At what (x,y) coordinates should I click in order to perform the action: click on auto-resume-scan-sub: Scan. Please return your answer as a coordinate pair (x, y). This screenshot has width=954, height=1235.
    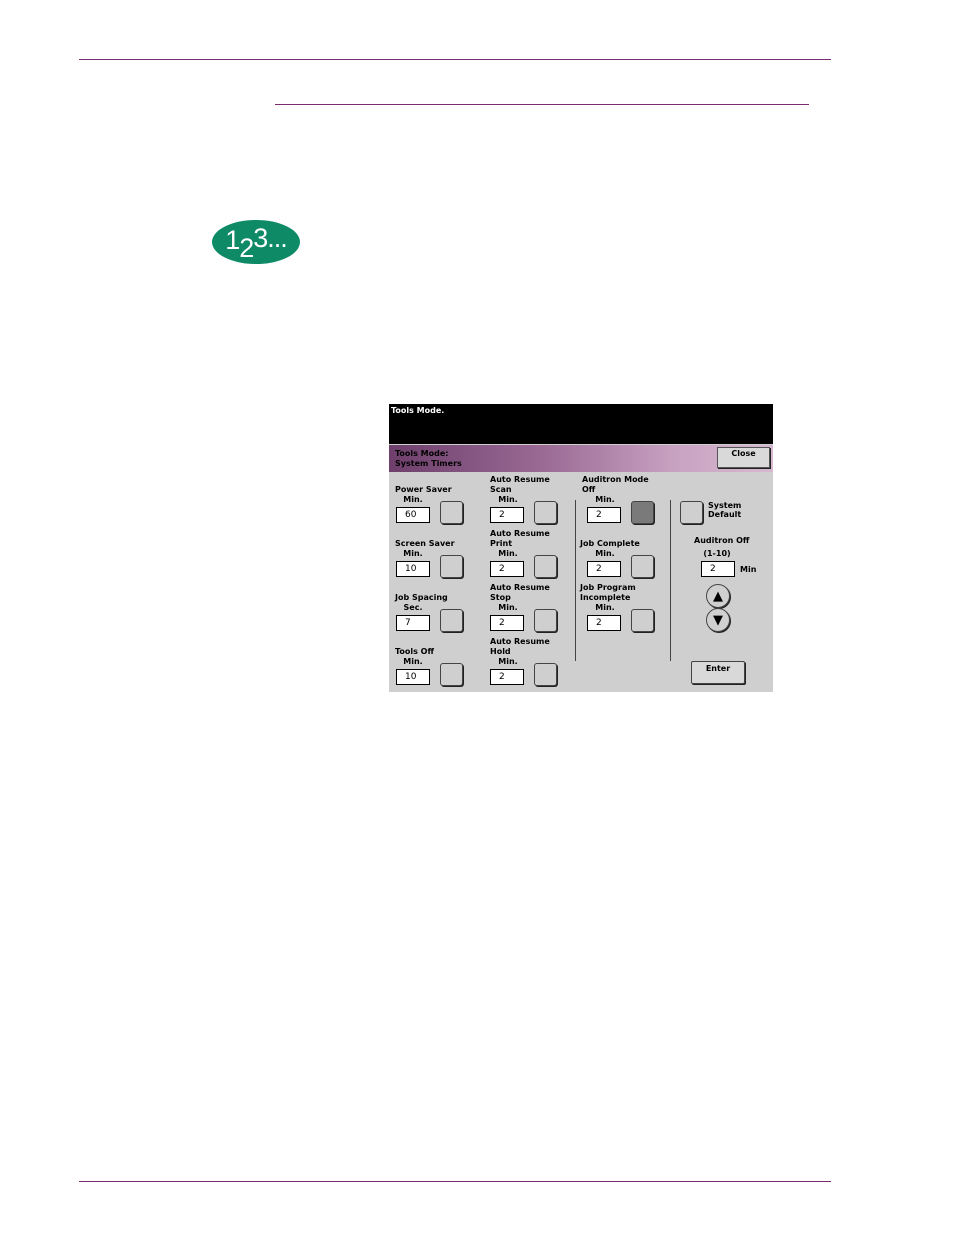
    Looking at the image, I should click on (501, 489).